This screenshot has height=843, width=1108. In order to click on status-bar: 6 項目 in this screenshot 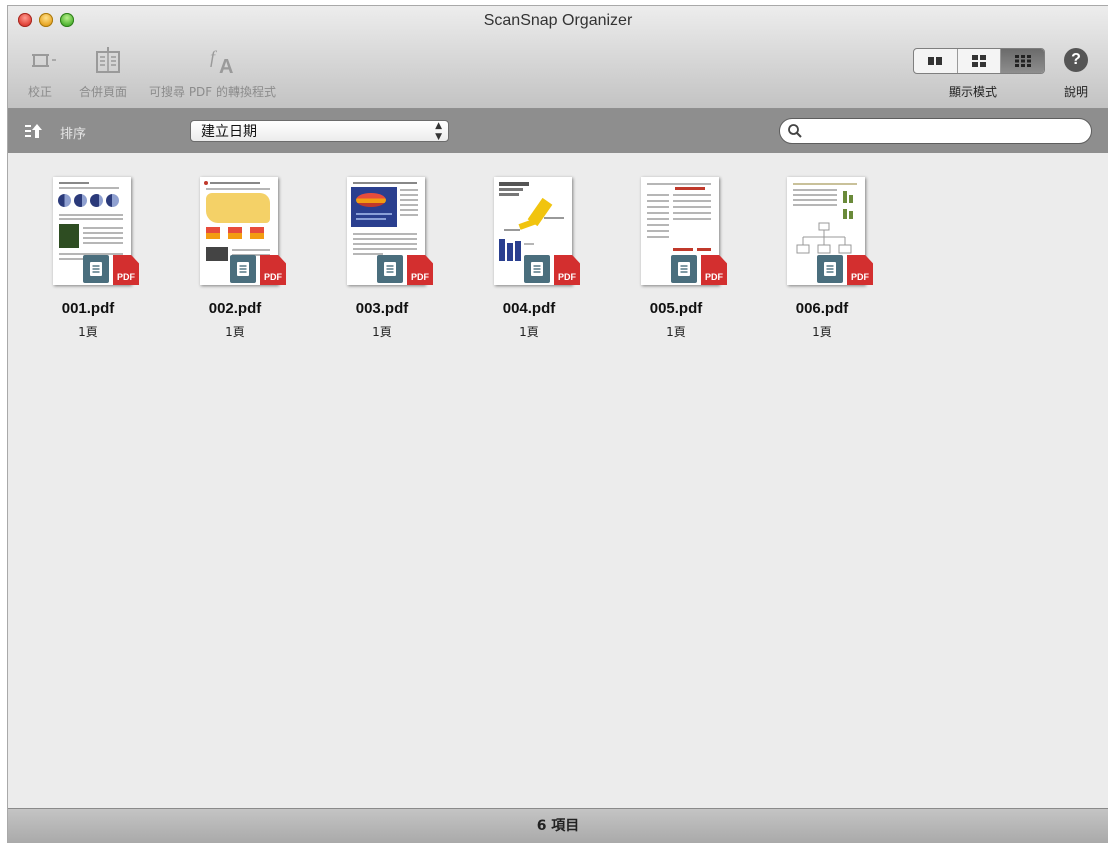, I will do `click(558, 825)`.